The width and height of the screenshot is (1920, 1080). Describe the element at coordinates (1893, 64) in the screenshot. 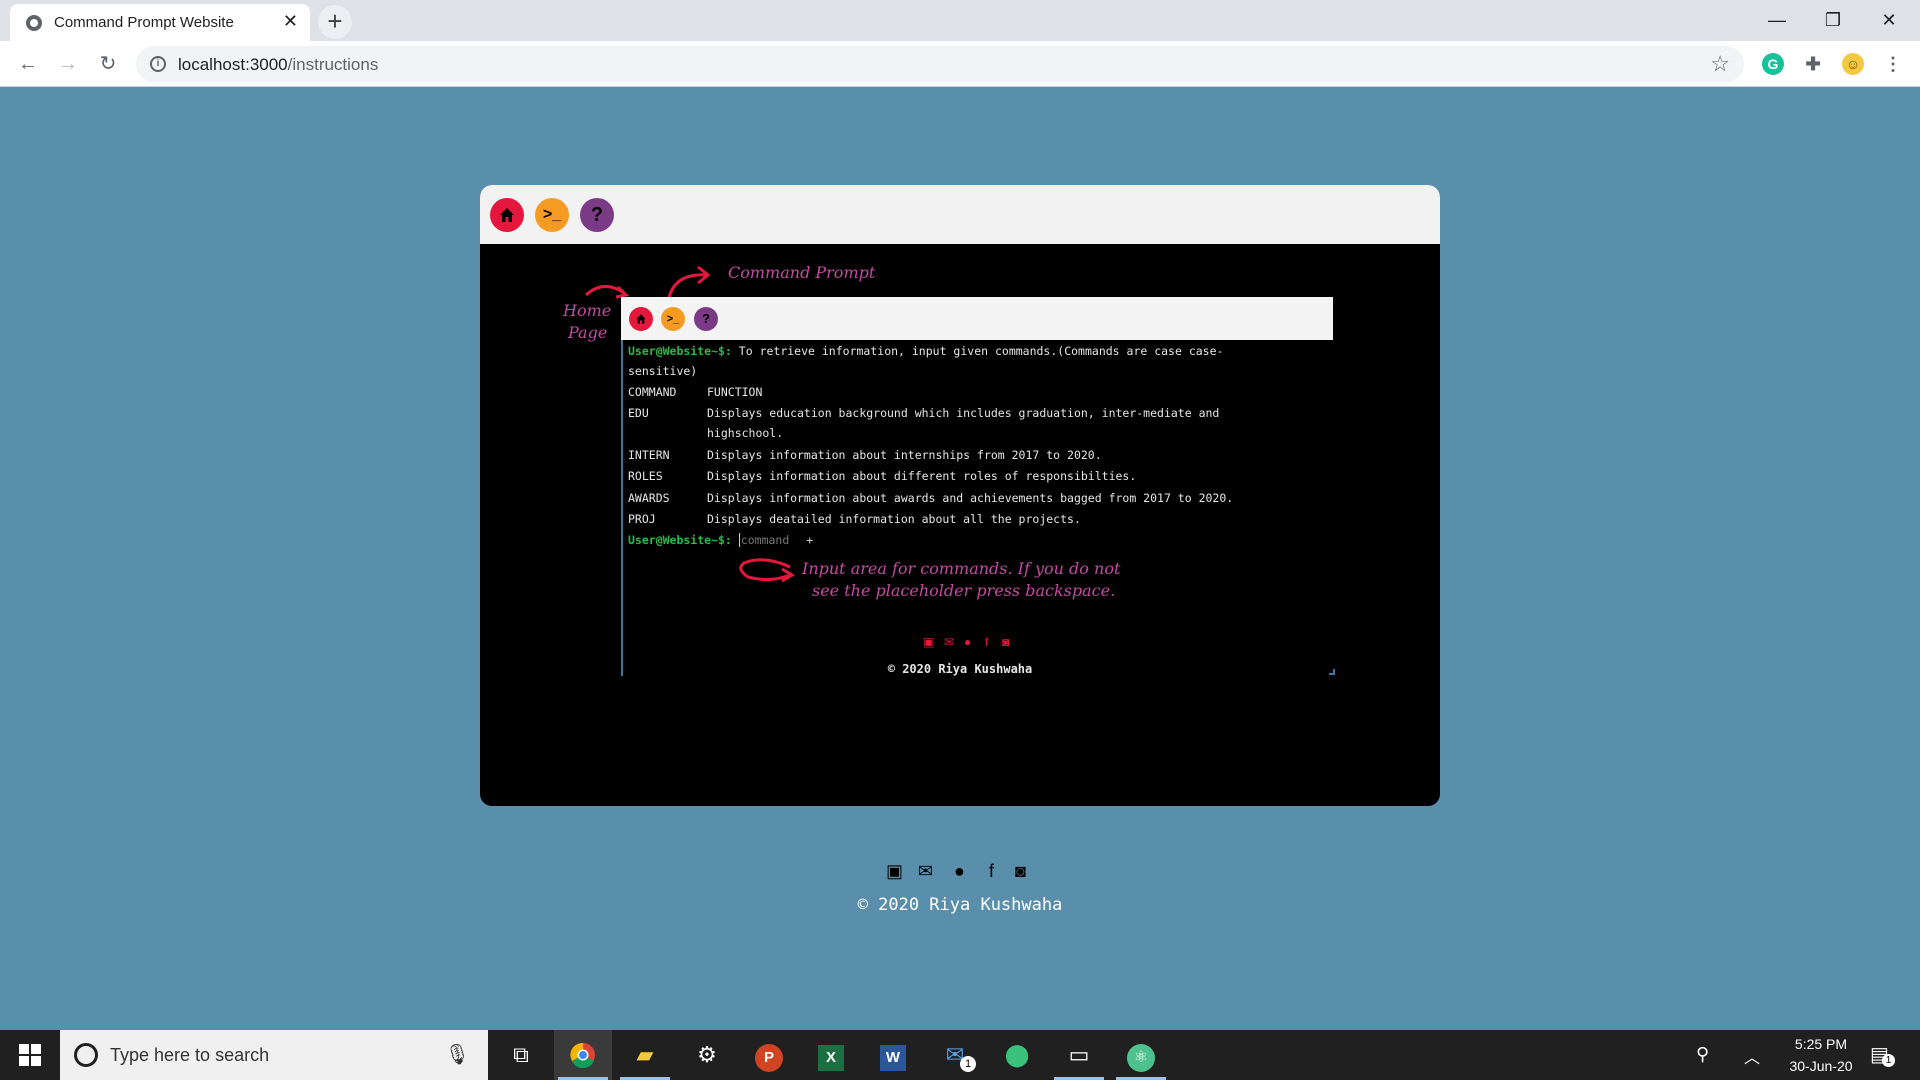

I see `menu-kebab-icon: ⋮` at that location.